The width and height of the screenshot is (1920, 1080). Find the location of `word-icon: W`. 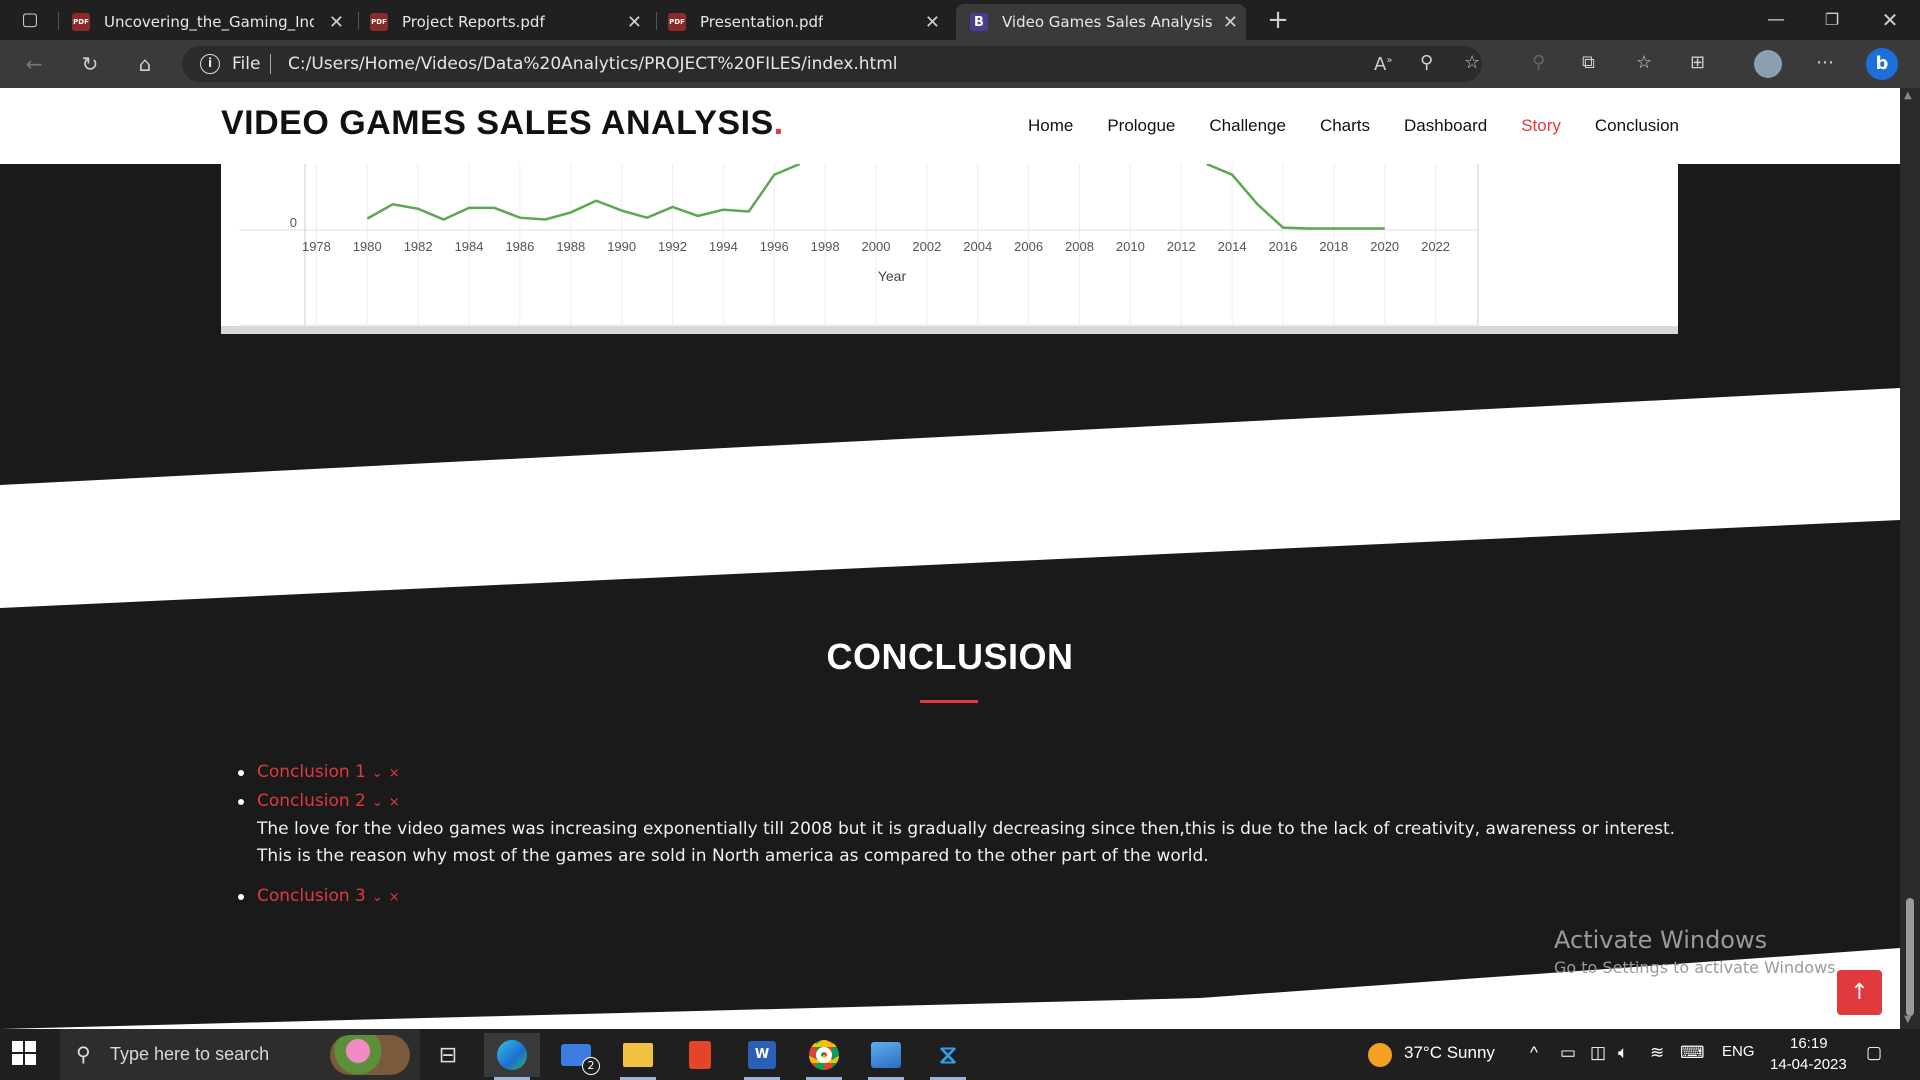

word-icon: W is located at coordinates (762, 1055).